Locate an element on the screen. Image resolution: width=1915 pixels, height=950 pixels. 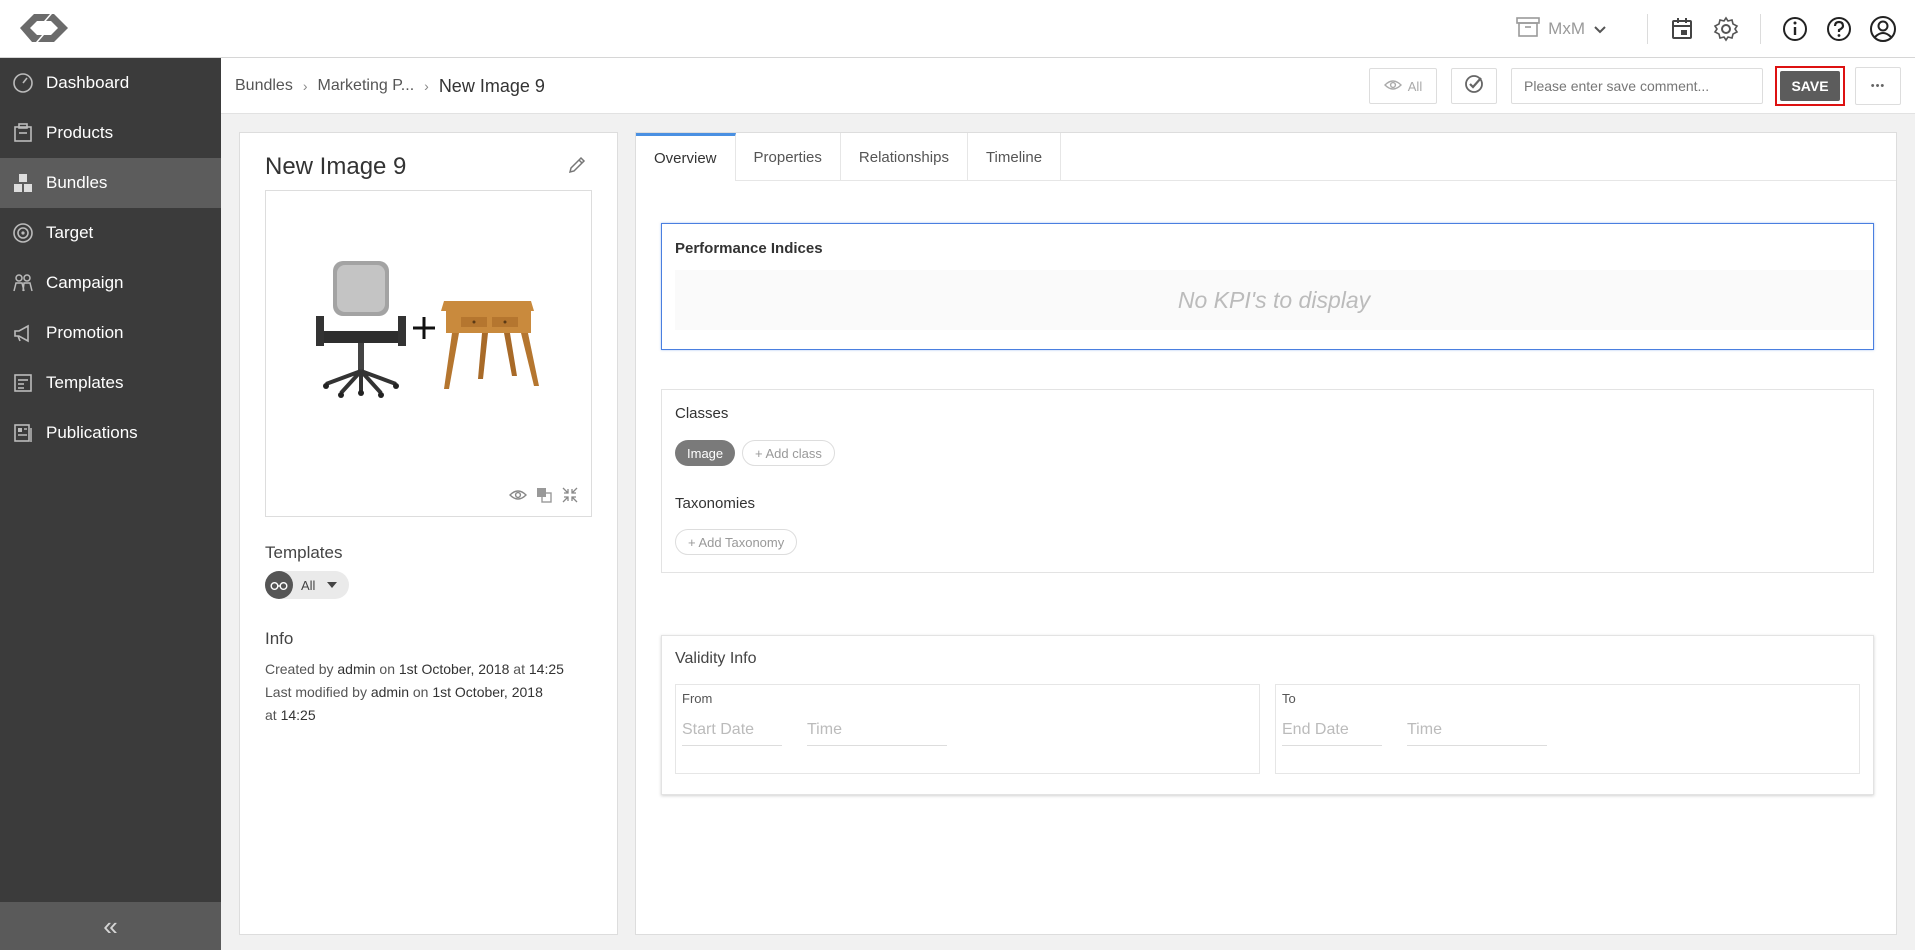
performance-indices-title: Performance Indices is located at coordinates (749, 248).